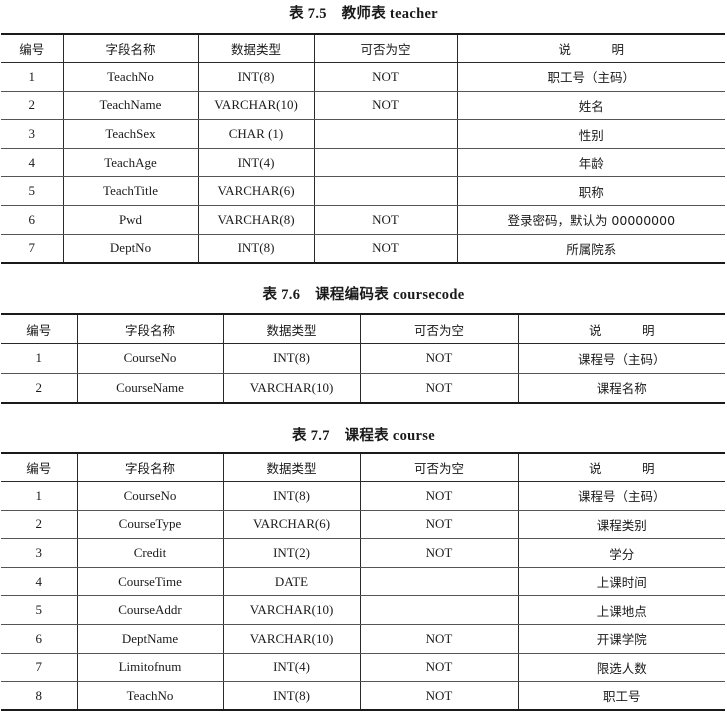  Describe the element at coordinates (590, 163) in the screenshot. I see `cell-description: 年龄` at that location.